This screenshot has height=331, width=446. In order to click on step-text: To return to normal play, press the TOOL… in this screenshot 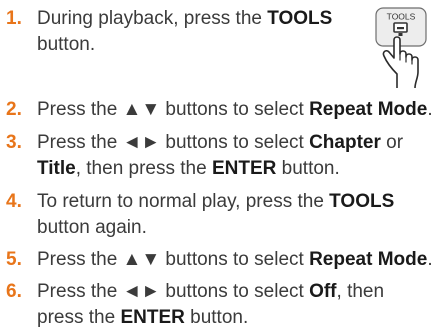, I will do `click(237, 215)`.